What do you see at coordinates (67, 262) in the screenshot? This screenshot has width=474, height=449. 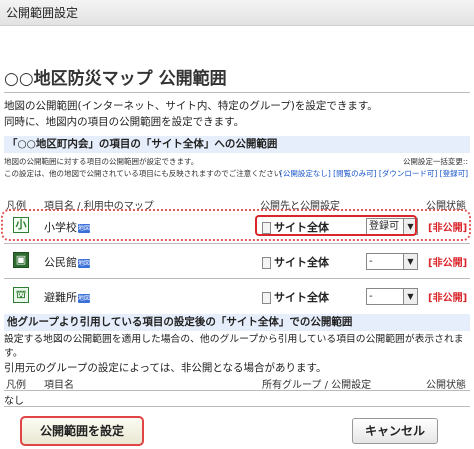 I see `item-name: 公民館地図` at bounding box center [67, 262].